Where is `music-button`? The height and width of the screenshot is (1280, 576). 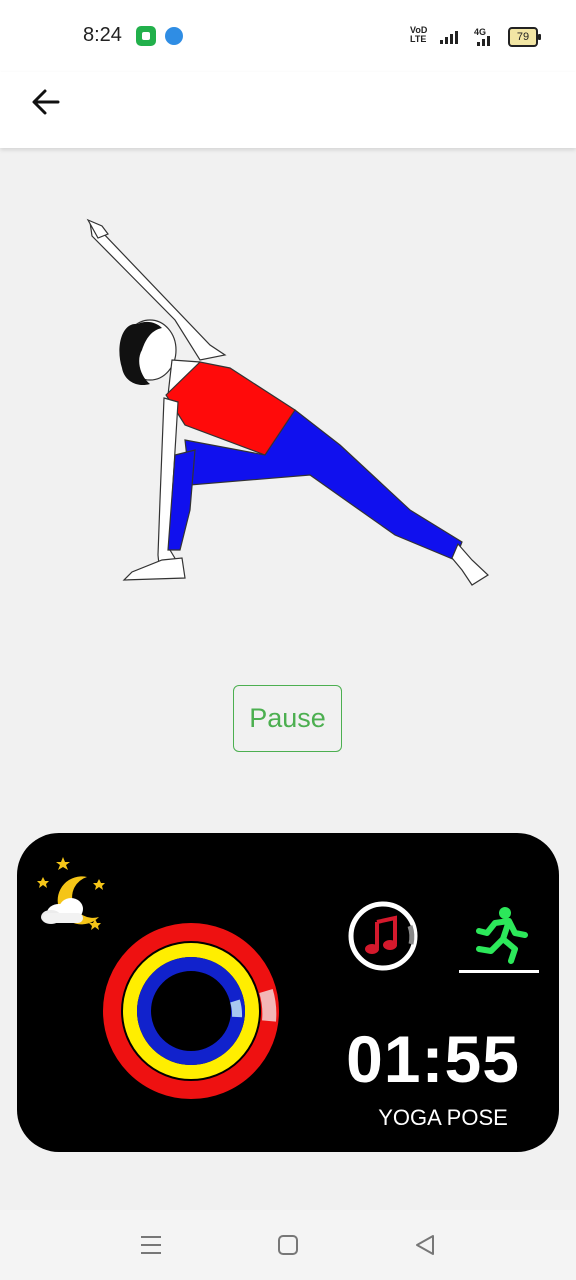 music-button is located at coordinates (383, 936).